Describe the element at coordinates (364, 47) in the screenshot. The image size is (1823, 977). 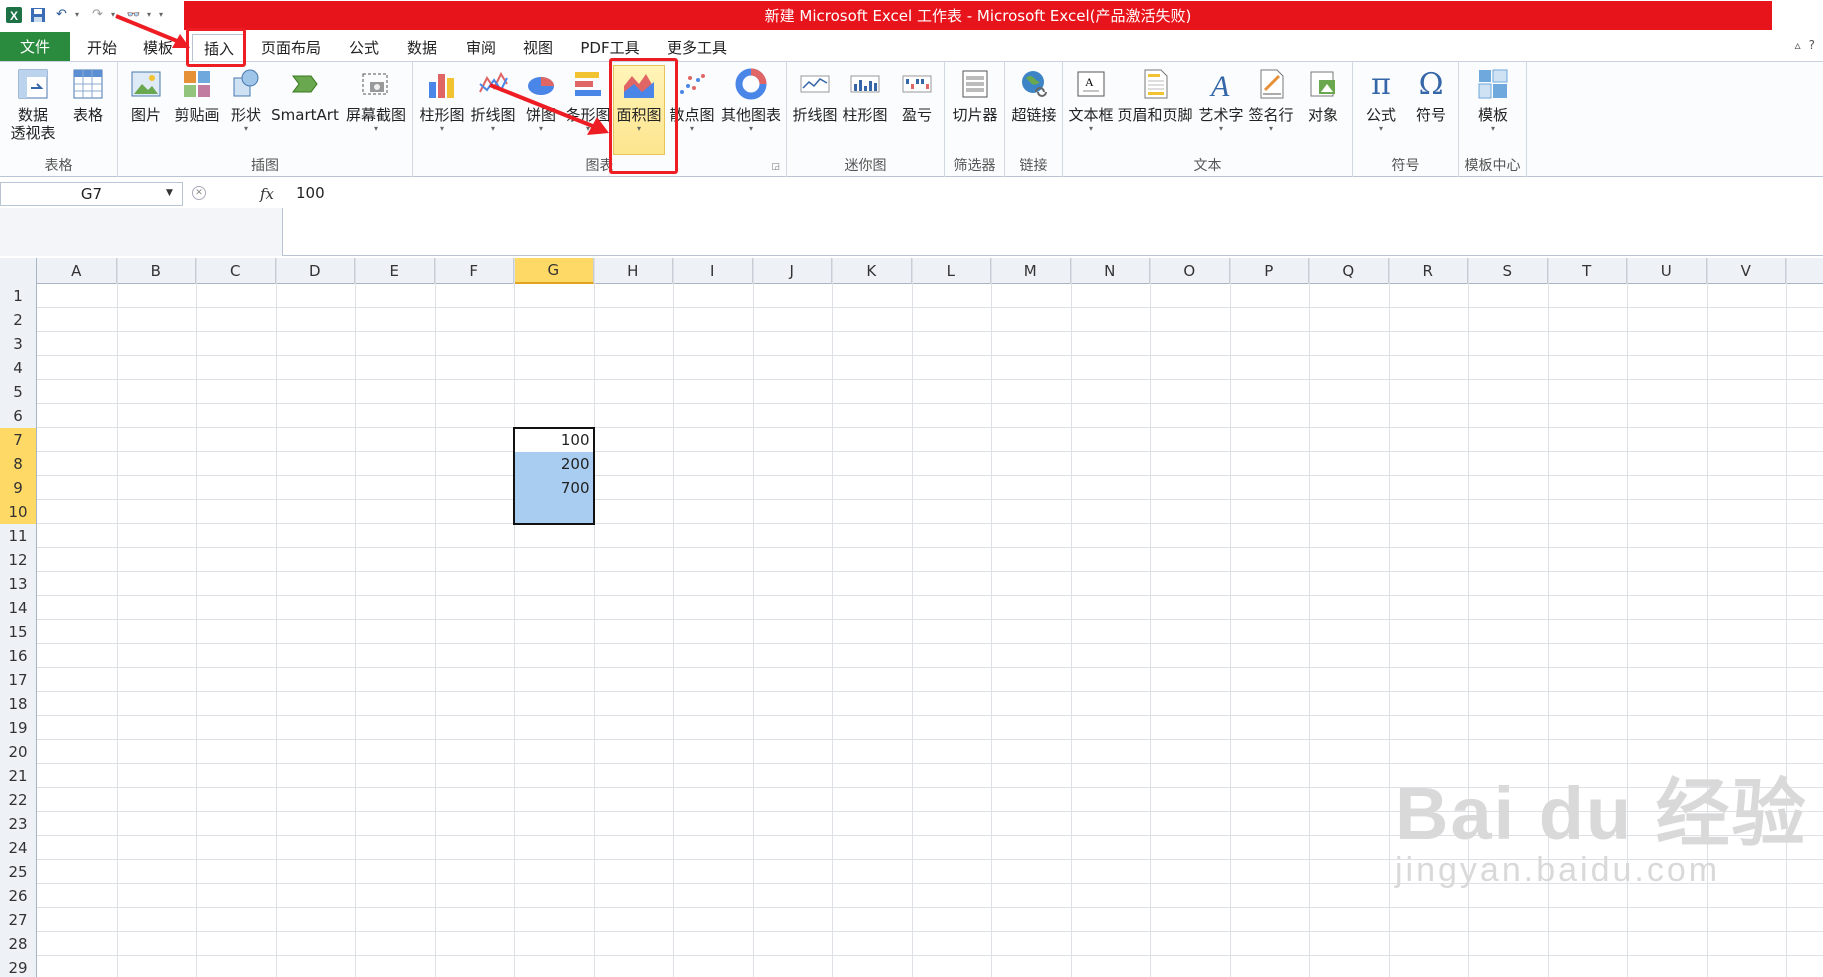
I see `tab-formulas: 公式` at that location.